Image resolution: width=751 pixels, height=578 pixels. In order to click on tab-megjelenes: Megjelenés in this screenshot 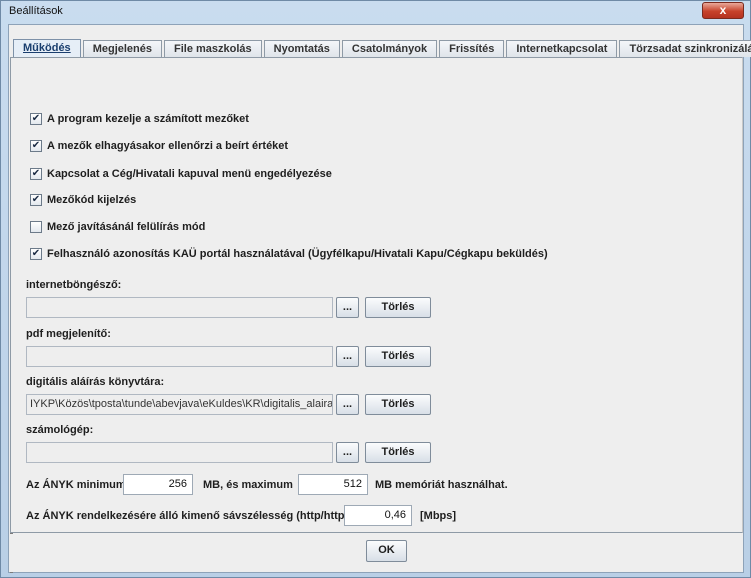, I will do `click(122, 48)`.